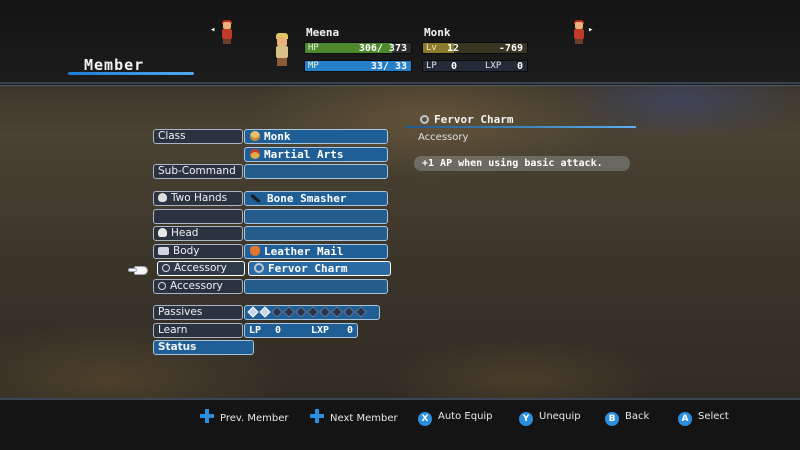 The width and height of the screenshot is (800, 450). Describe the element at coordinates (316, 216) in the screenshot. I see `blank-slot` at that location.